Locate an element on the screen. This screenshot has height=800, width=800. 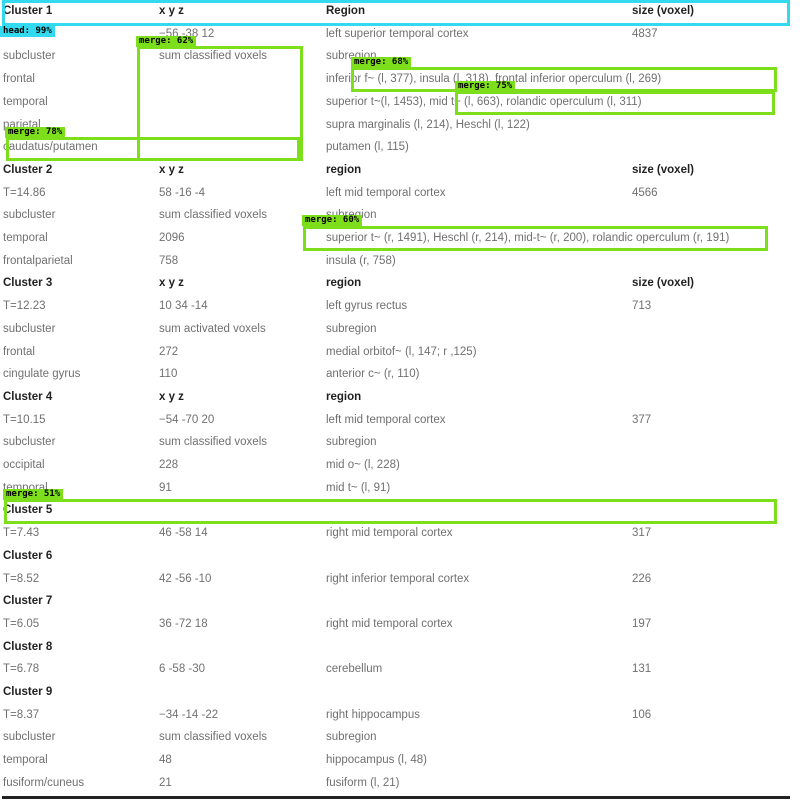
cell-size: 377 is located at coordinates (642, 419).